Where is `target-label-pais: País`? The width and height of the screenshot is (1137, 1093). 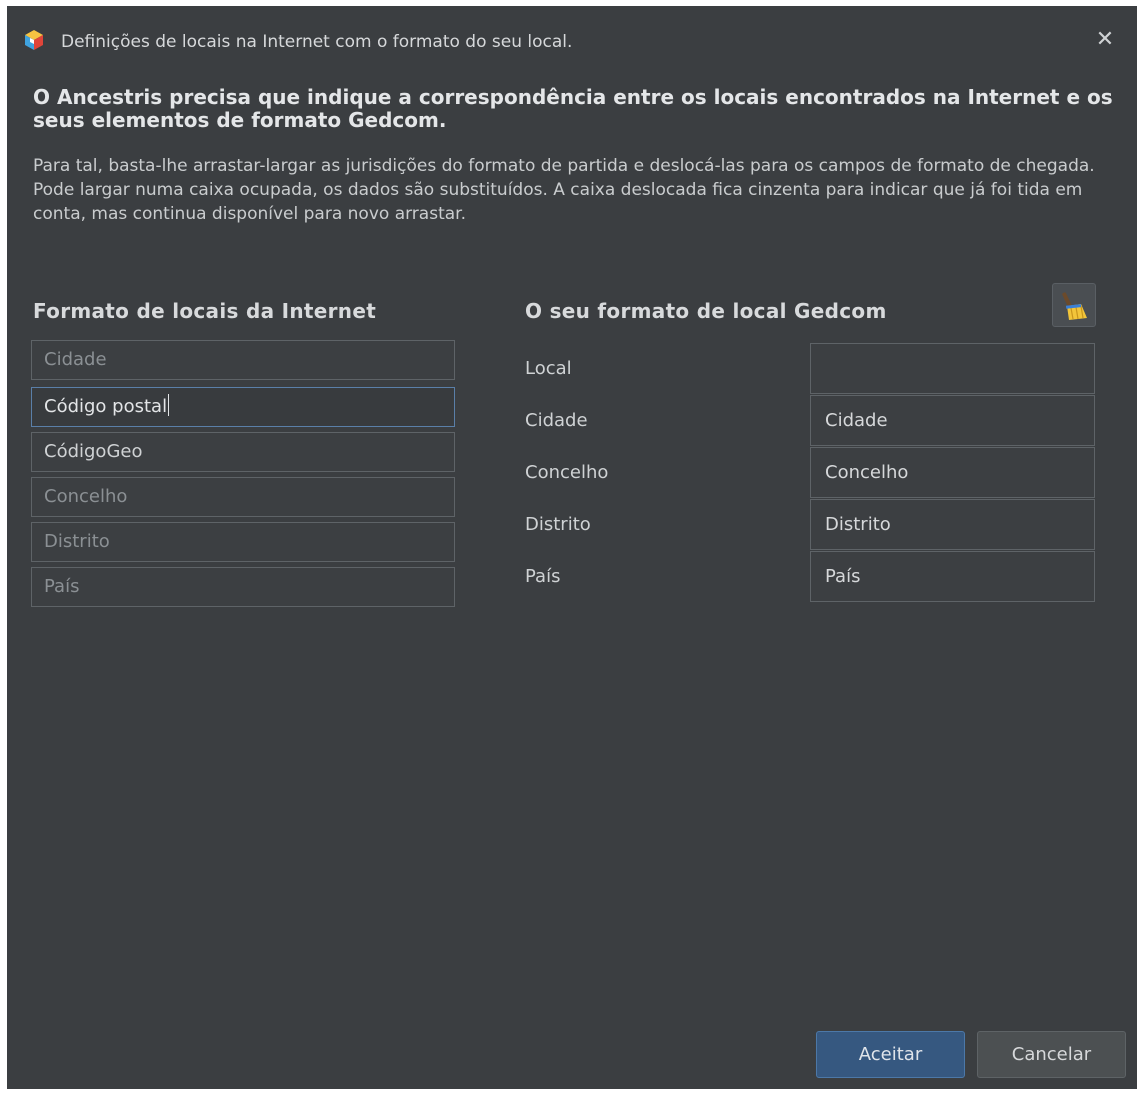 target-label-pais: País is located at coordinates (543, 576).